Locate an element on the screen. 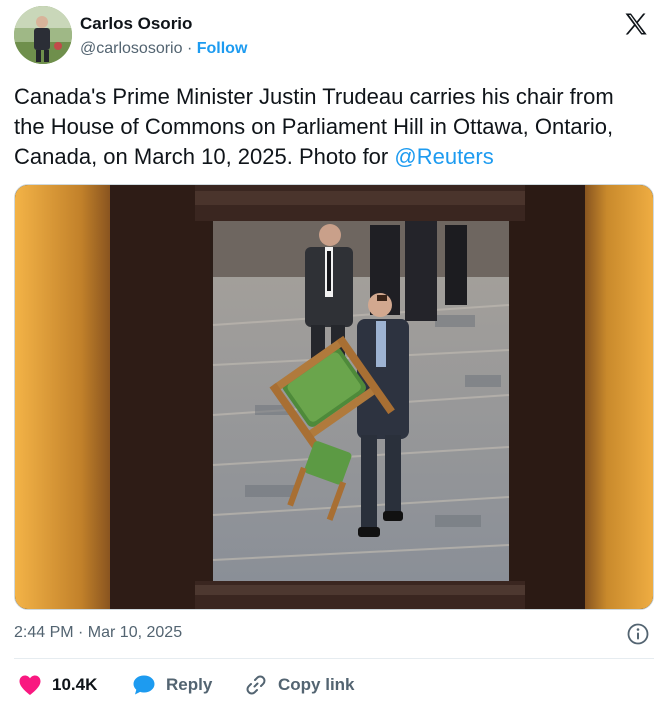 This screenshot has height=704, width=660. speech-bubble-icon is located at coordinates (144, 685).